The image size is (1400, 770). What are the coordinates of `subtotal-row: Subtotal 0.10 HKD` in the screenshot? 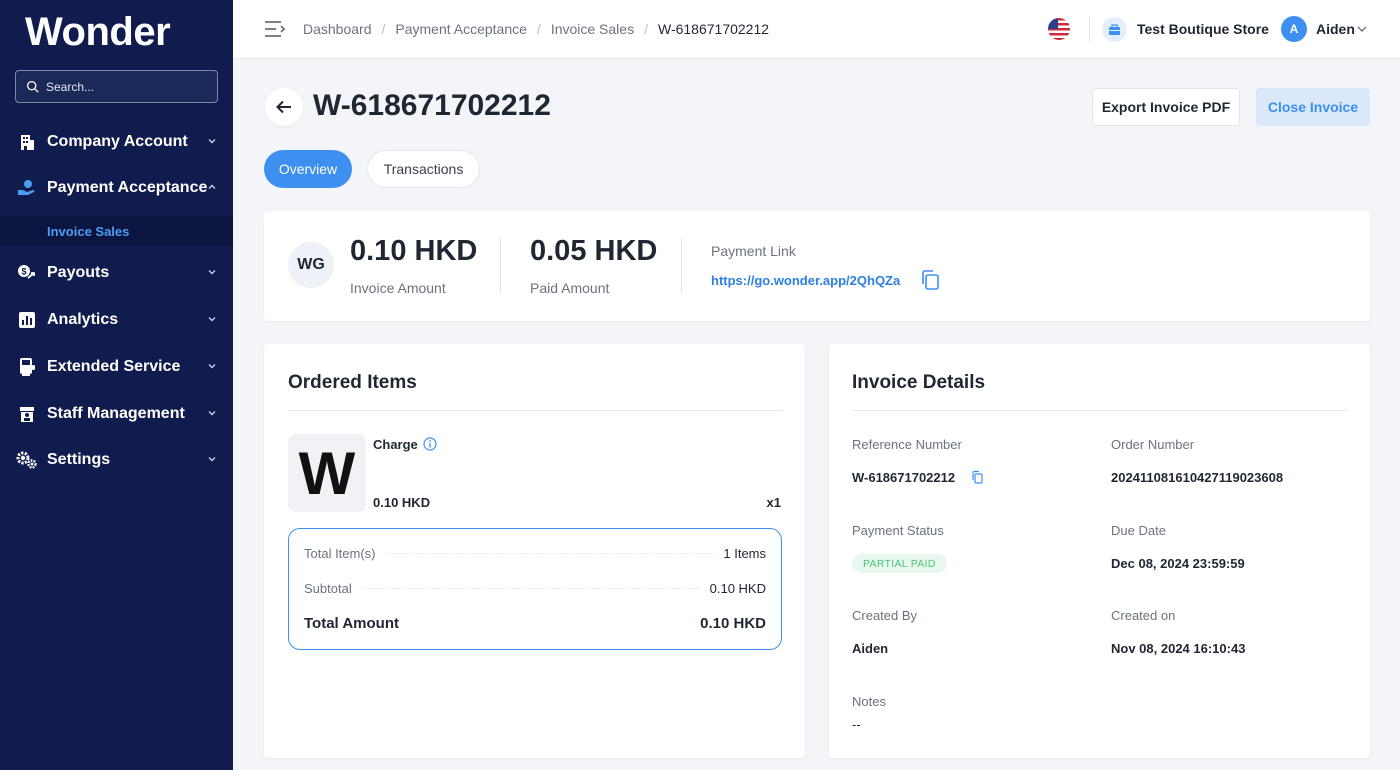 It's located at (535, 588).